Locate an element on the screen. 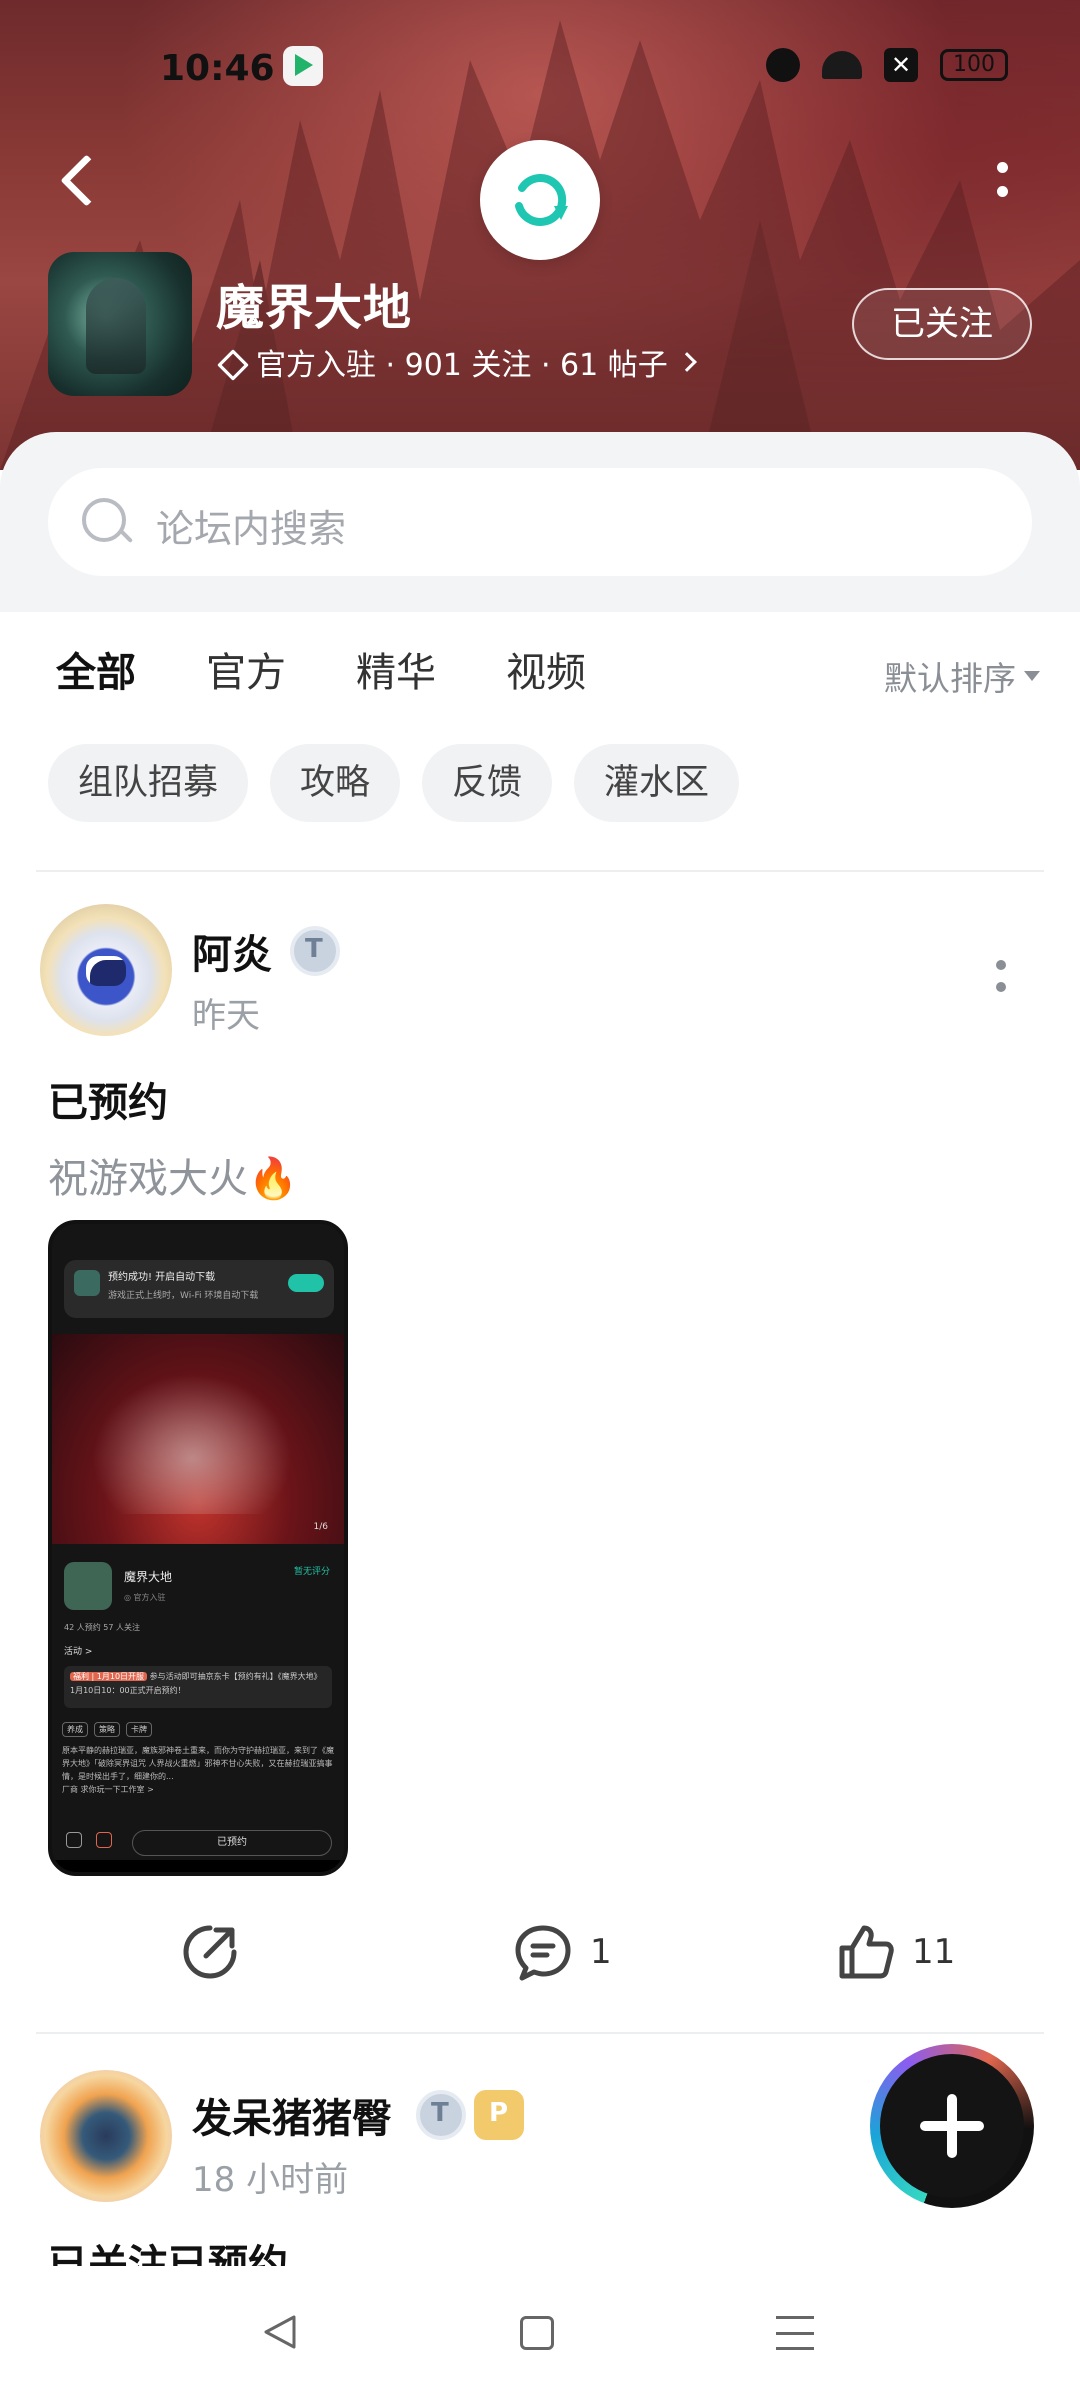  thumb-toast-sub: 游戏正式上线时，Wi-Fi 环境自动下载 is located at coordinates (183, 1296).